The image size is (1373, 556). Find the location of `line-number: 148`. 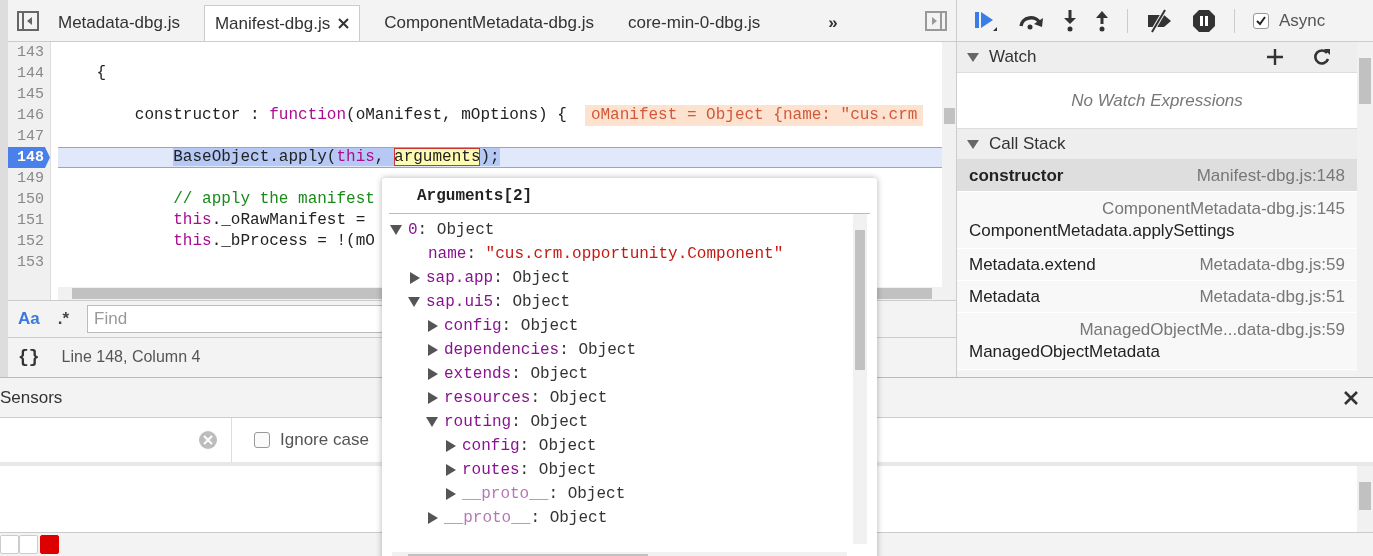

line-number: 148 is located at coordinates (29, 157).